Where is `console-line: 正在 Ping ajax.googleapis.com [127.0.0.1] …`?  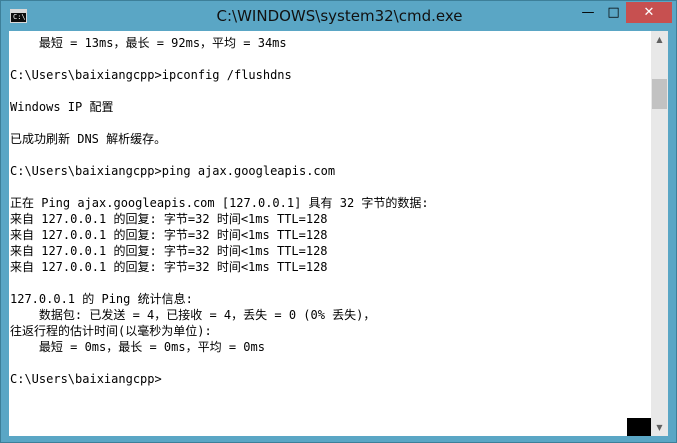 console-line: 正在 Ping ajax.googleapis.com [127.0.0.1] … is located at coordinates (219, 203).